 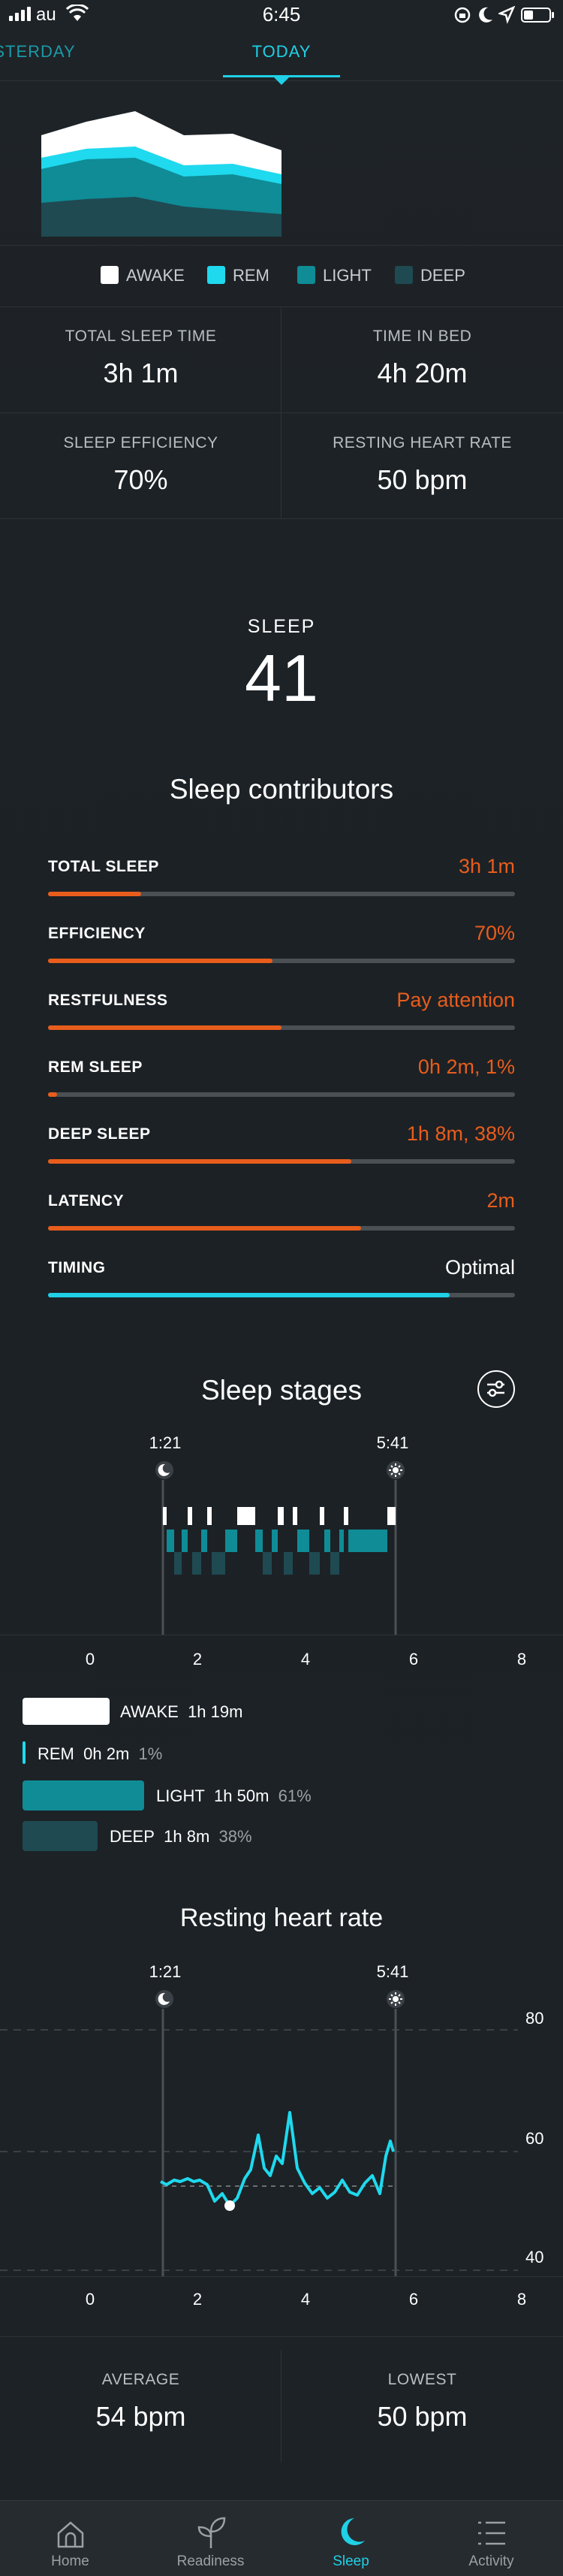 What do you see at coordinates (392, 1971) in the screenshot?
I see `hr-end-time: 5:41` at bounding box center [392, 1971].